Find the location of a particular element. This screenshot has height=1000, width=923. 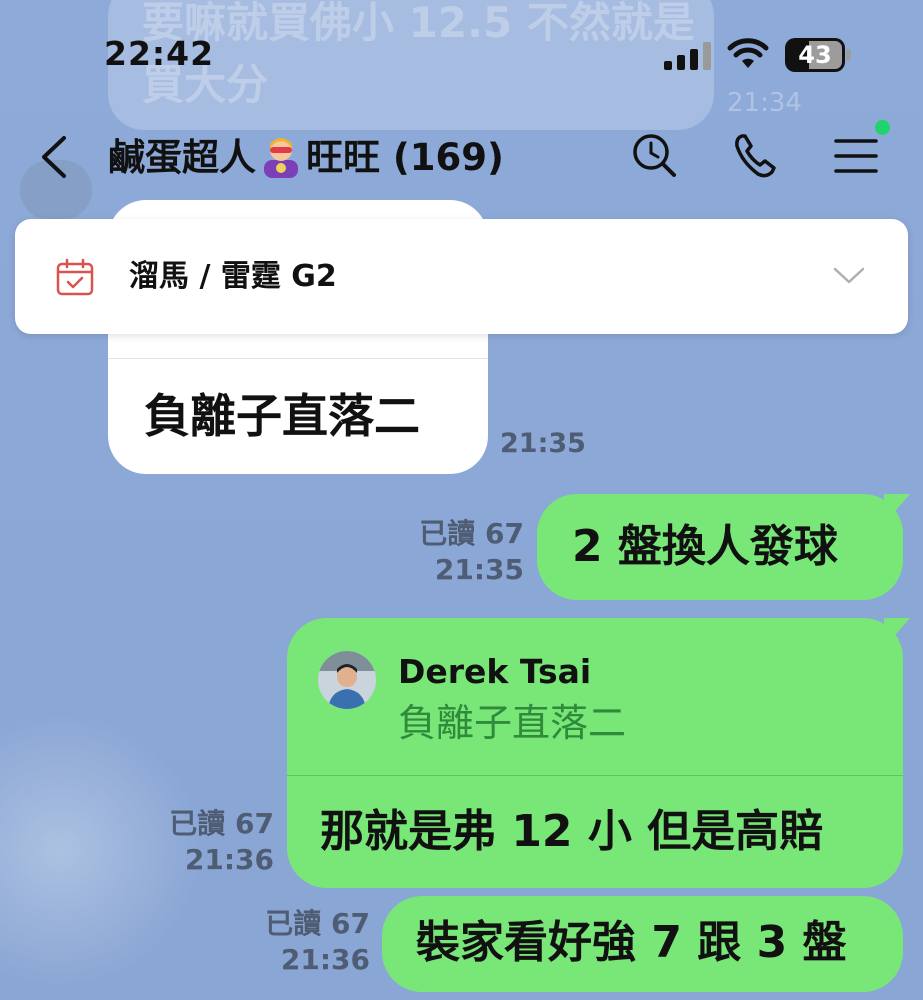

message-time: 21:35 is located at coordinates (479, 569).